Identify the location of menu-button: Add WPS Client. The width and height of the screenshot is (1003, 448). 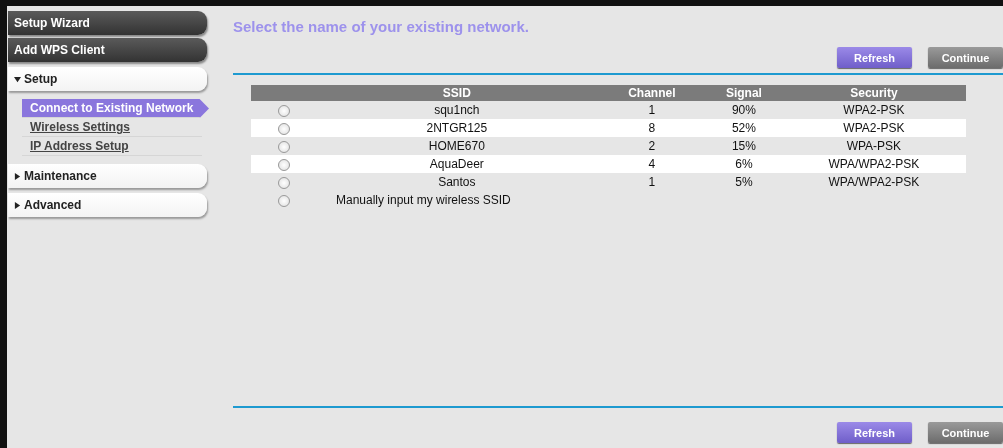
(107, 50).